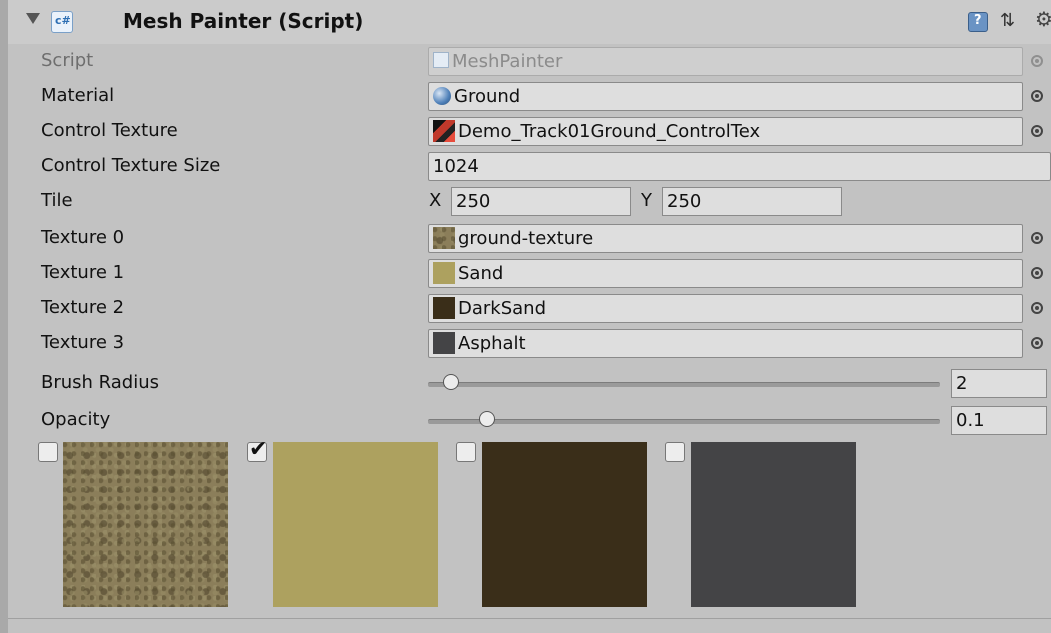  Describe the element at coordinates (487, 419) in the screenshot. I see `opacity-slider-thumb` at that location.